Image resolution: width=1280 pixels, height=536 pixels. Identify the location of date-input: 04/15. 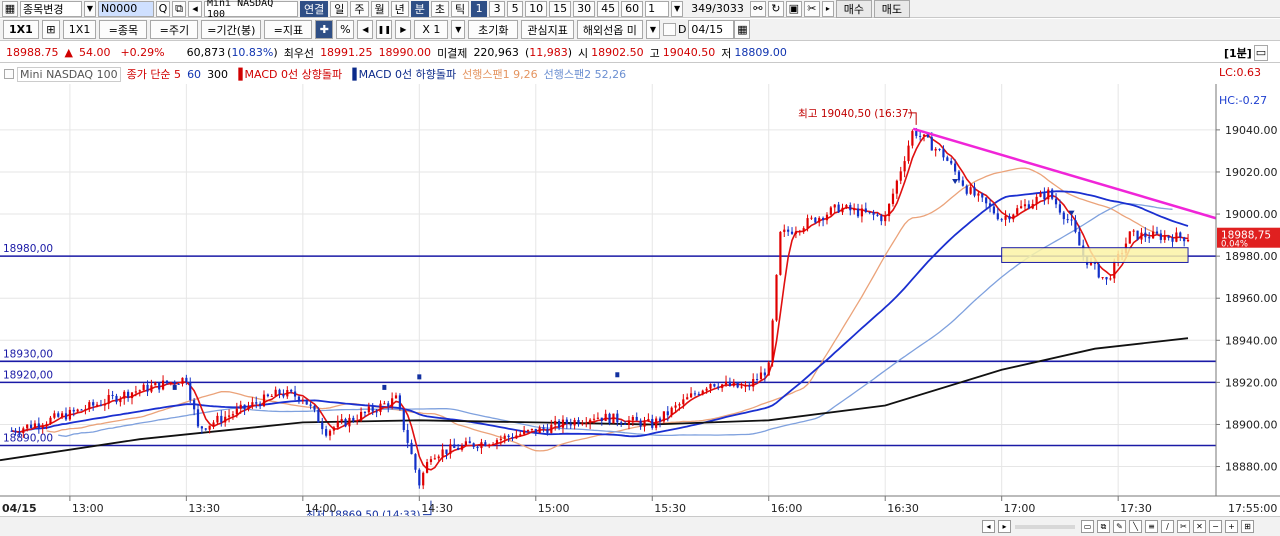
(711, 29).